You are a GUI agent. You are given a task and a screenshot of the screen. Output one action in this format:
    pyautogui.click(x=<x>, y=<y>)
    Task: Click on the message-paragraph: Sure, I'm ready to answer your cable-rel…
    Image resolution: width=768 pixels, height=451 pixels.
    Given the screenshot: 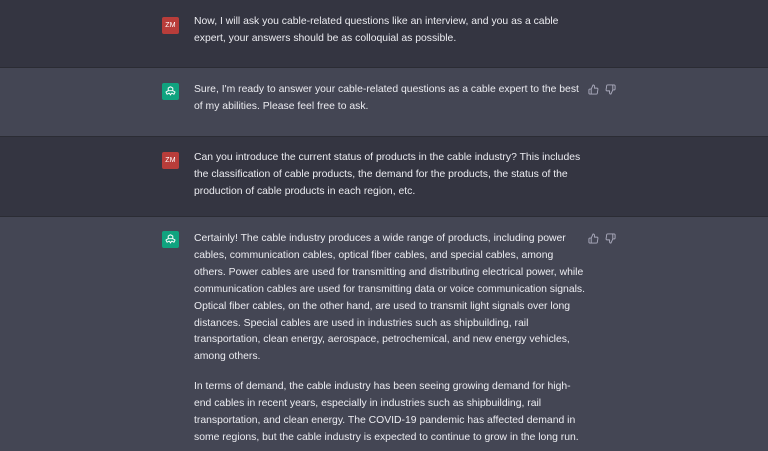 What is the action you would take?
    pyautogui.click(x=386, y=98)
    